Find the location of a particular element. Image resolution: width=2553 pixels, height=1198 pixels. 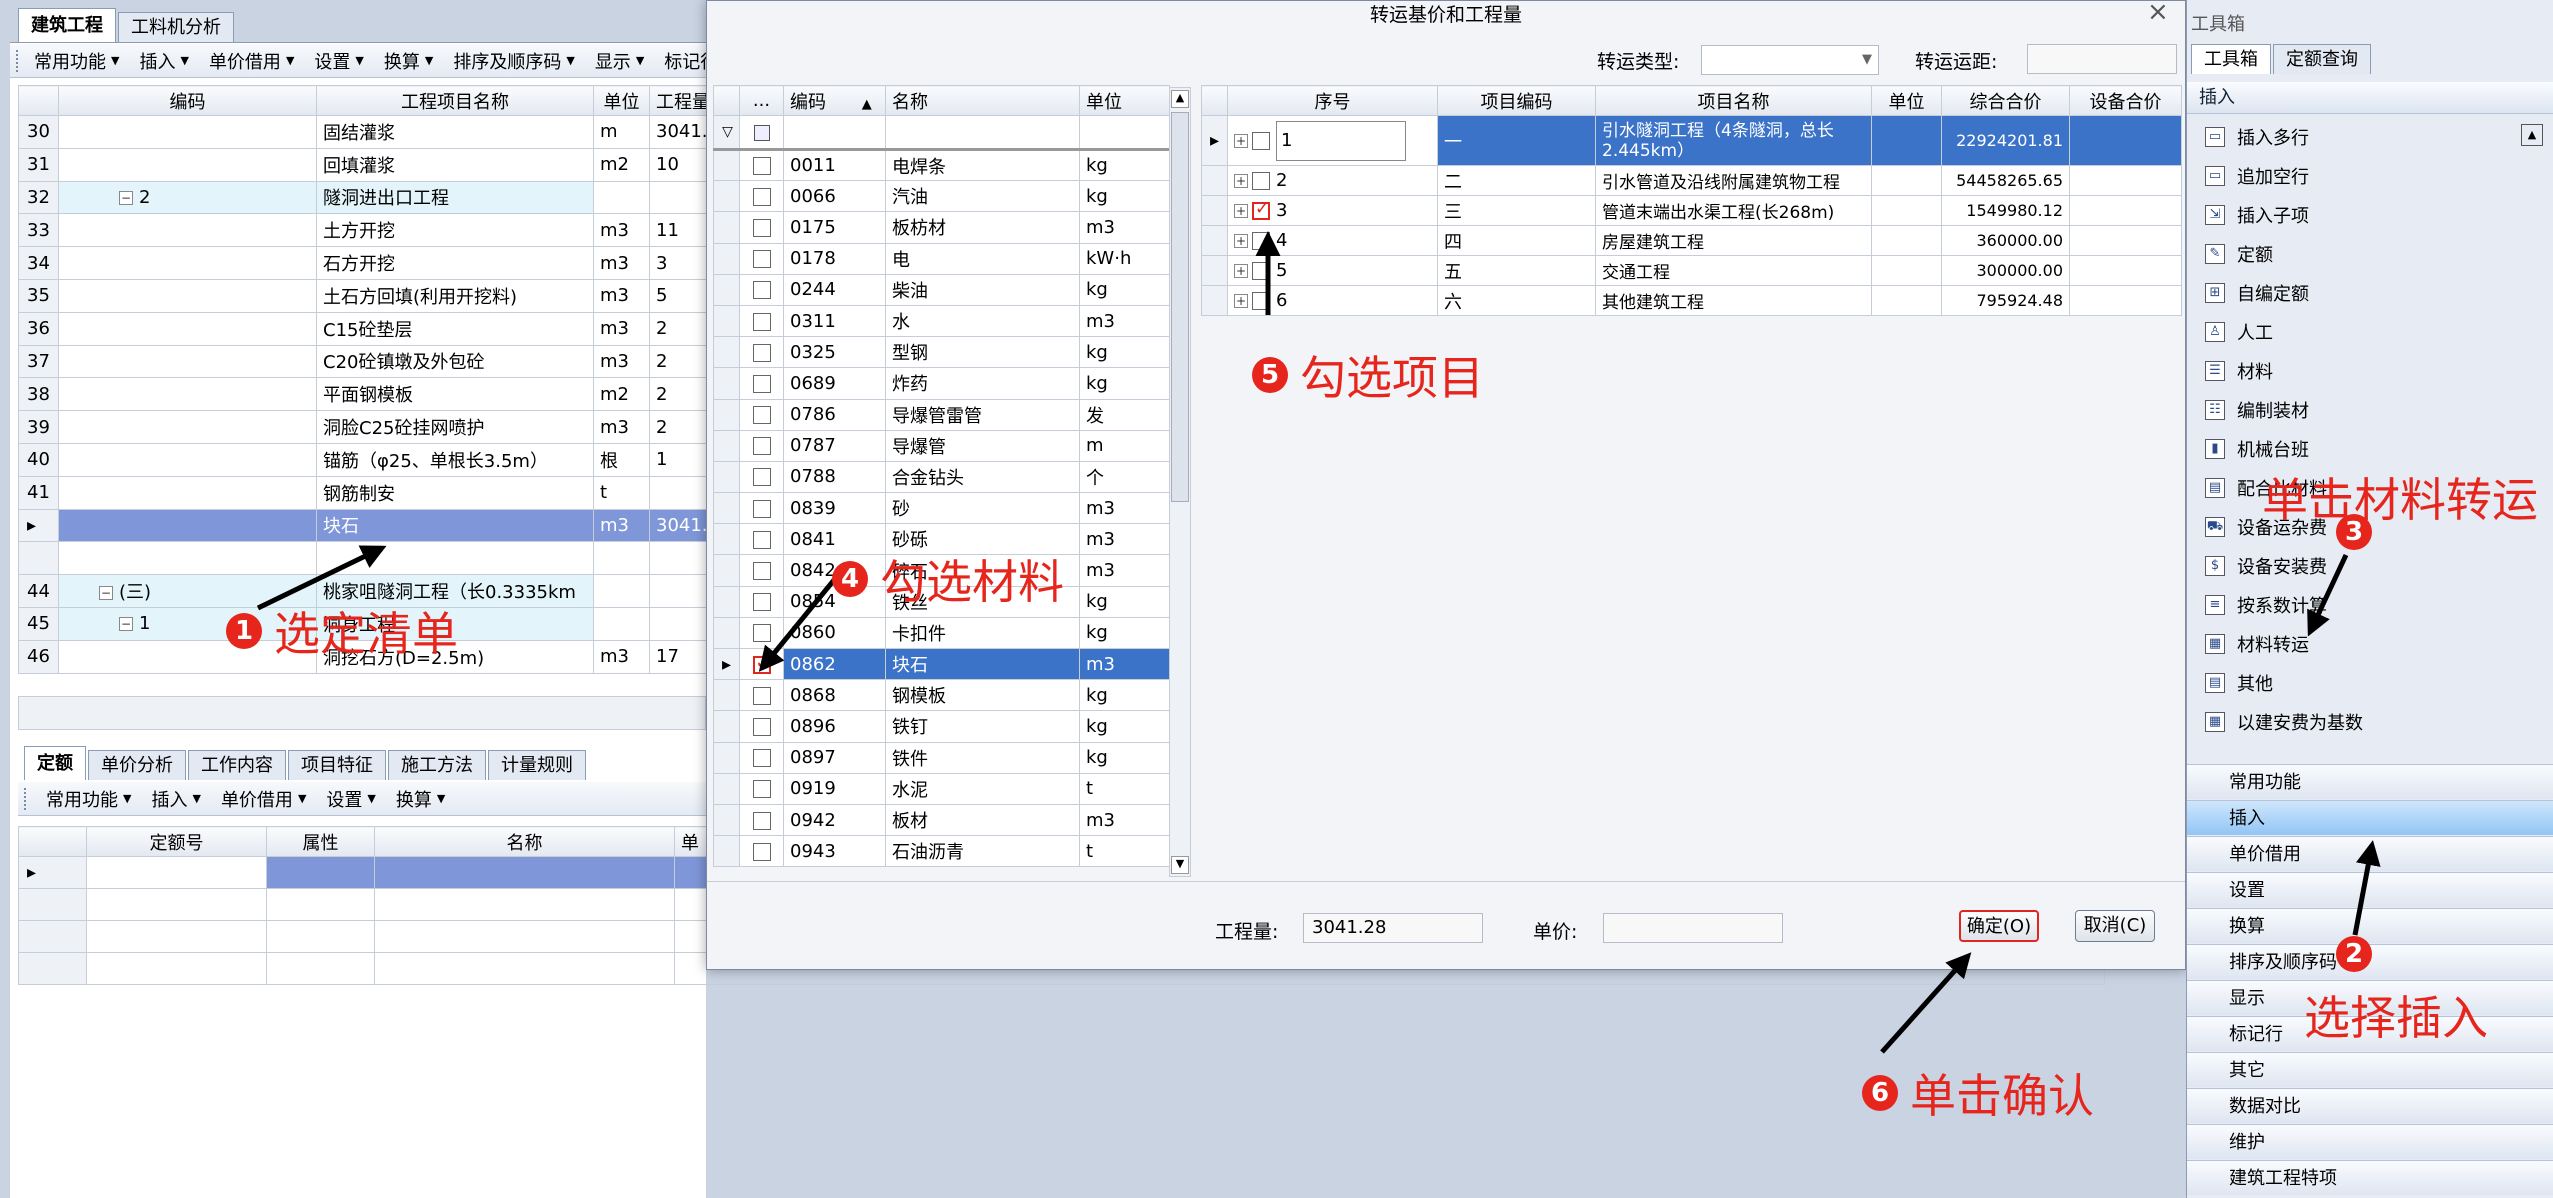

annotation-text: 选定清单 is located at coordinates (366, 634).